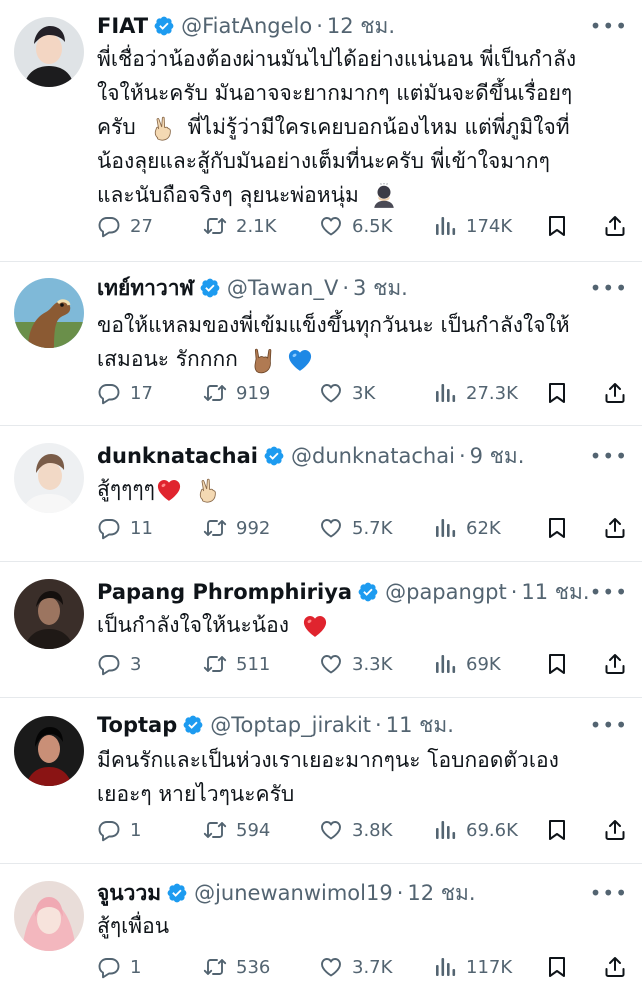 Image resolution: width=642 pixels, height=998 pixels. I want to click on like-button: 3.8K, so click(355, 830).